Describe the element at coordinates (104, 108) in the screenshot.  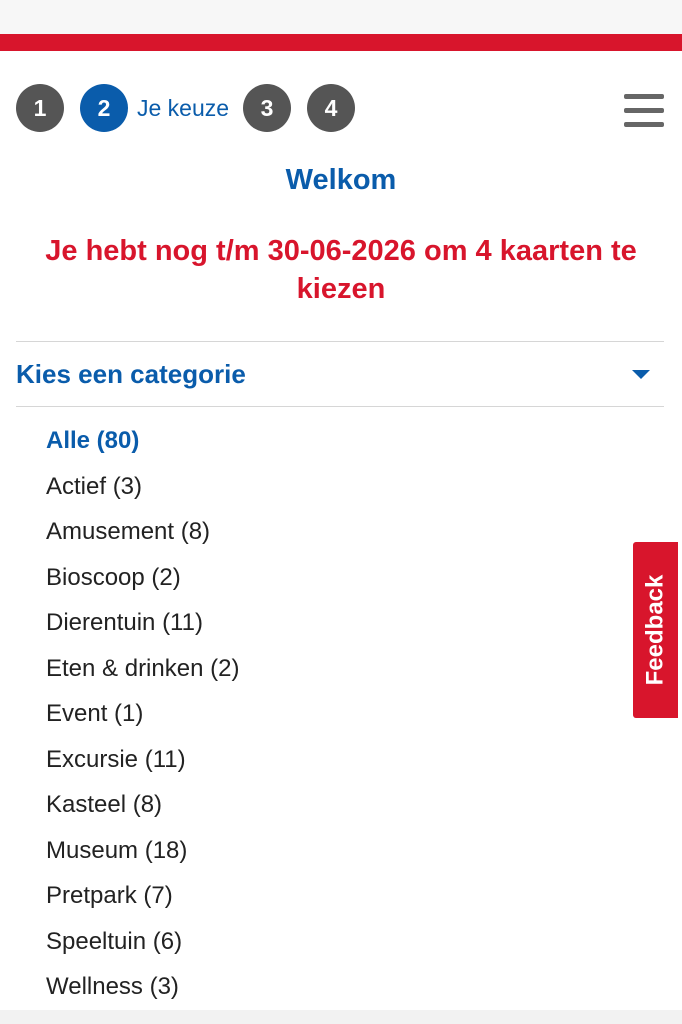
I see `step-2-active: 2` at that location.